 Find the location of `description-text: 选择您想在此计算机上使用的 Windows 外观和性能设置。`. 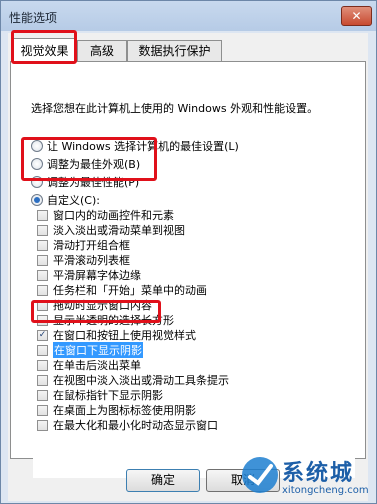

description-text: 选择您想在此计算机上使用的 Windows 外观和性能设置。 is located at coordinates (175, 108).